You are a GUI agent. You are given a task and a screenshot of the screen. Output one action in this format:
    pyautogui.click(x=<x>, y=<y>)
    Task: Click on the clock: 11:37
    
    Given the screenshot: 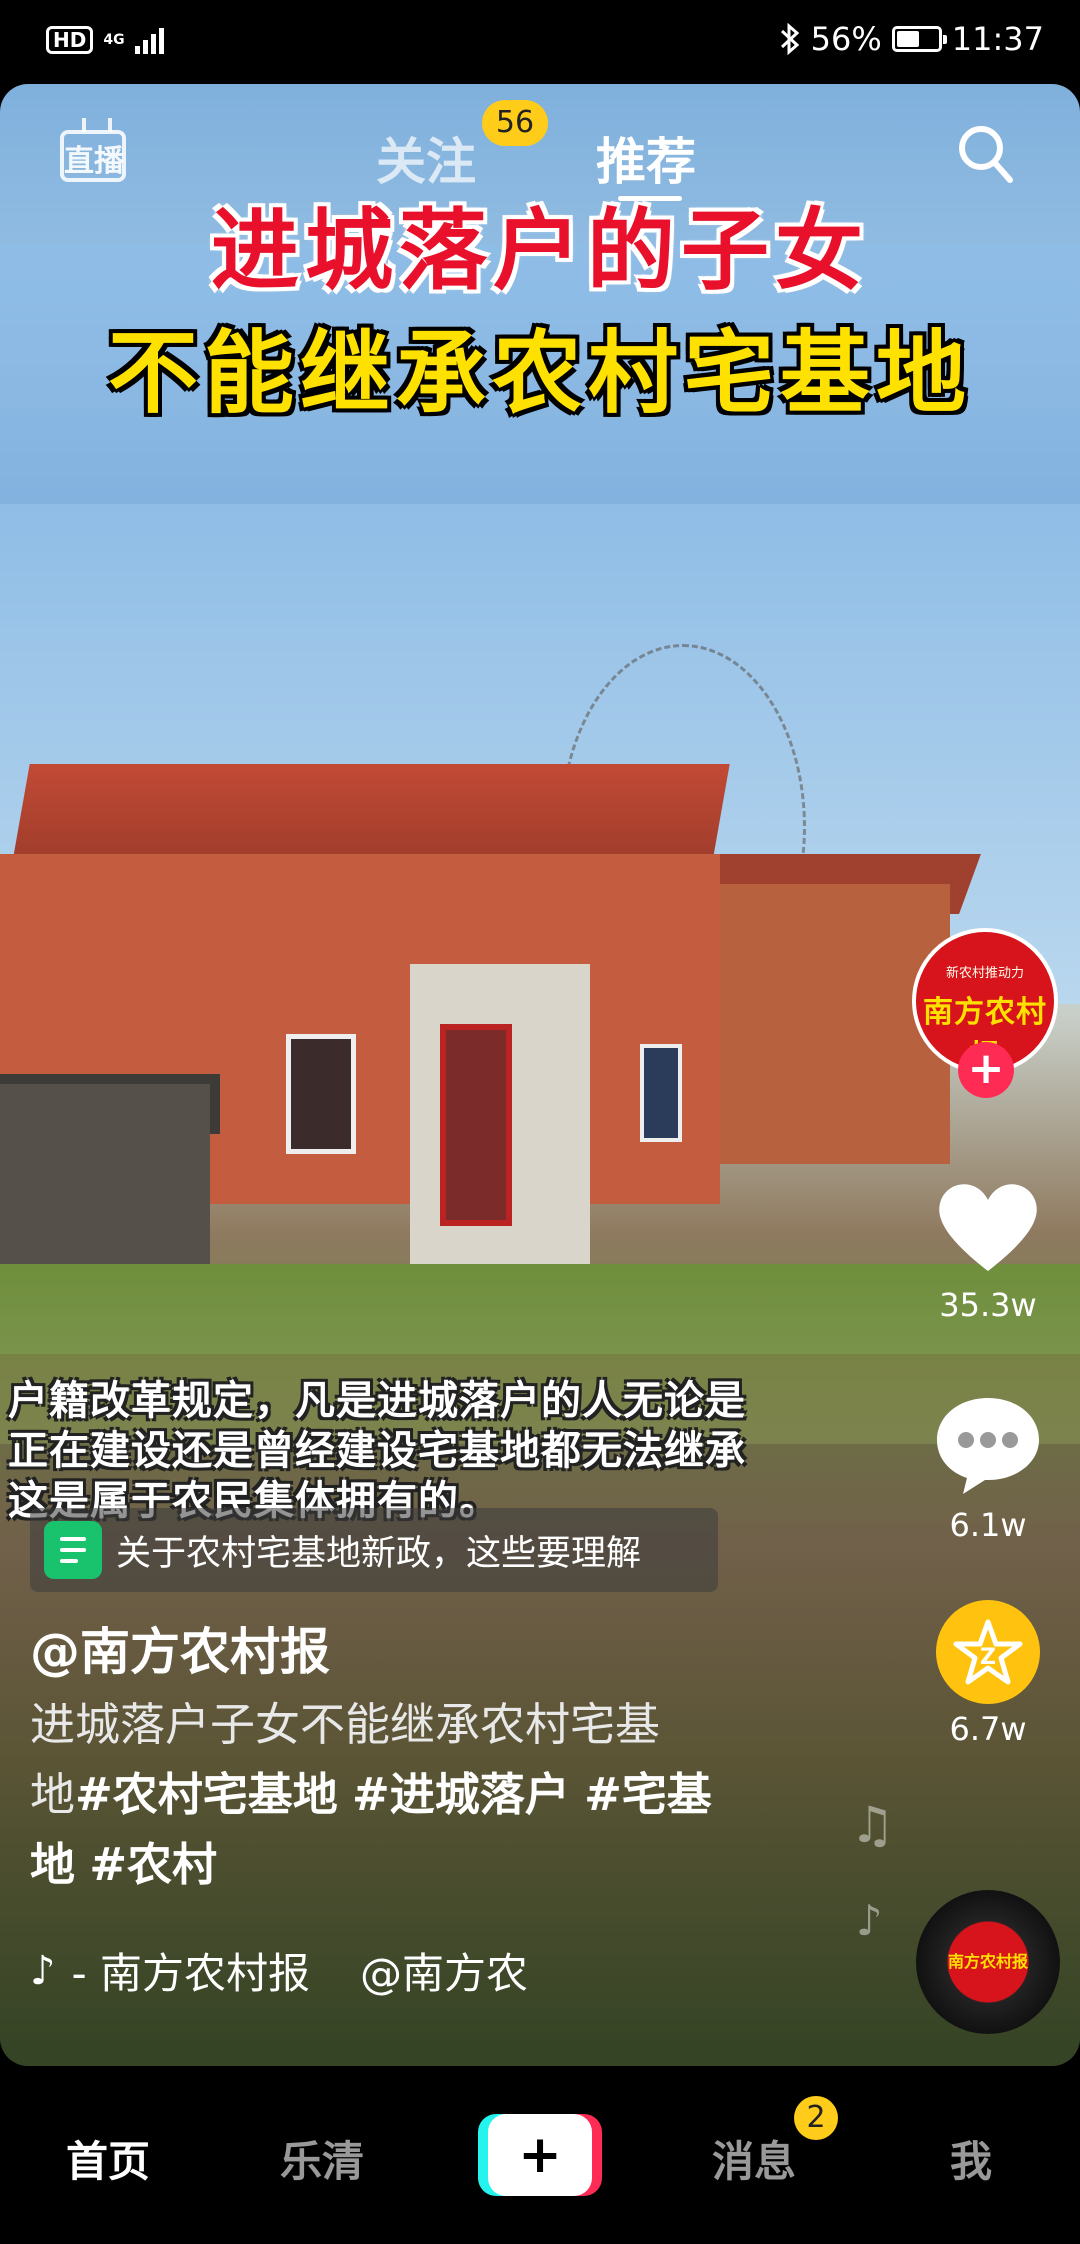 What is the action you would take?
    pyautogui.click(x=997, y=39)
    